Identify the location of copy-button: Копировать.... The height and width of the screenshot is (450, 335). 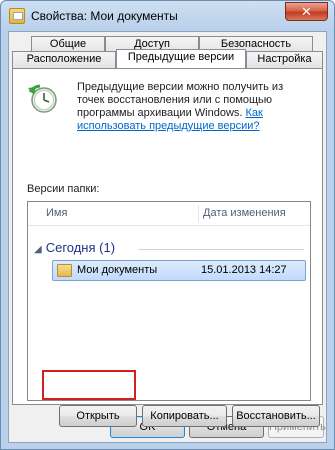
(184, 416).